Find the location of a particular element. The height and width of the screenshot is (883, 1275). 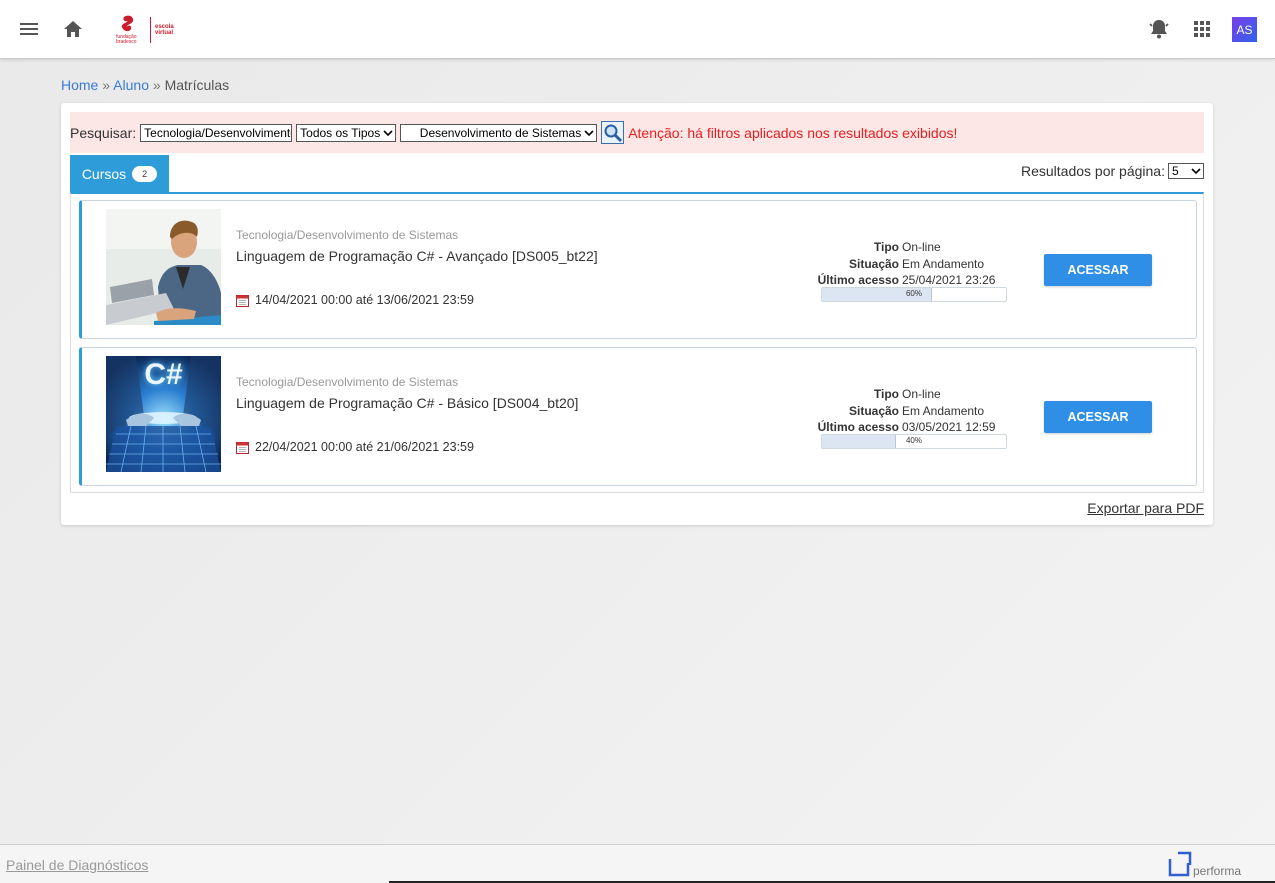

results-per-page-label: Resultados por página: is located at coordinates (1093, 171).